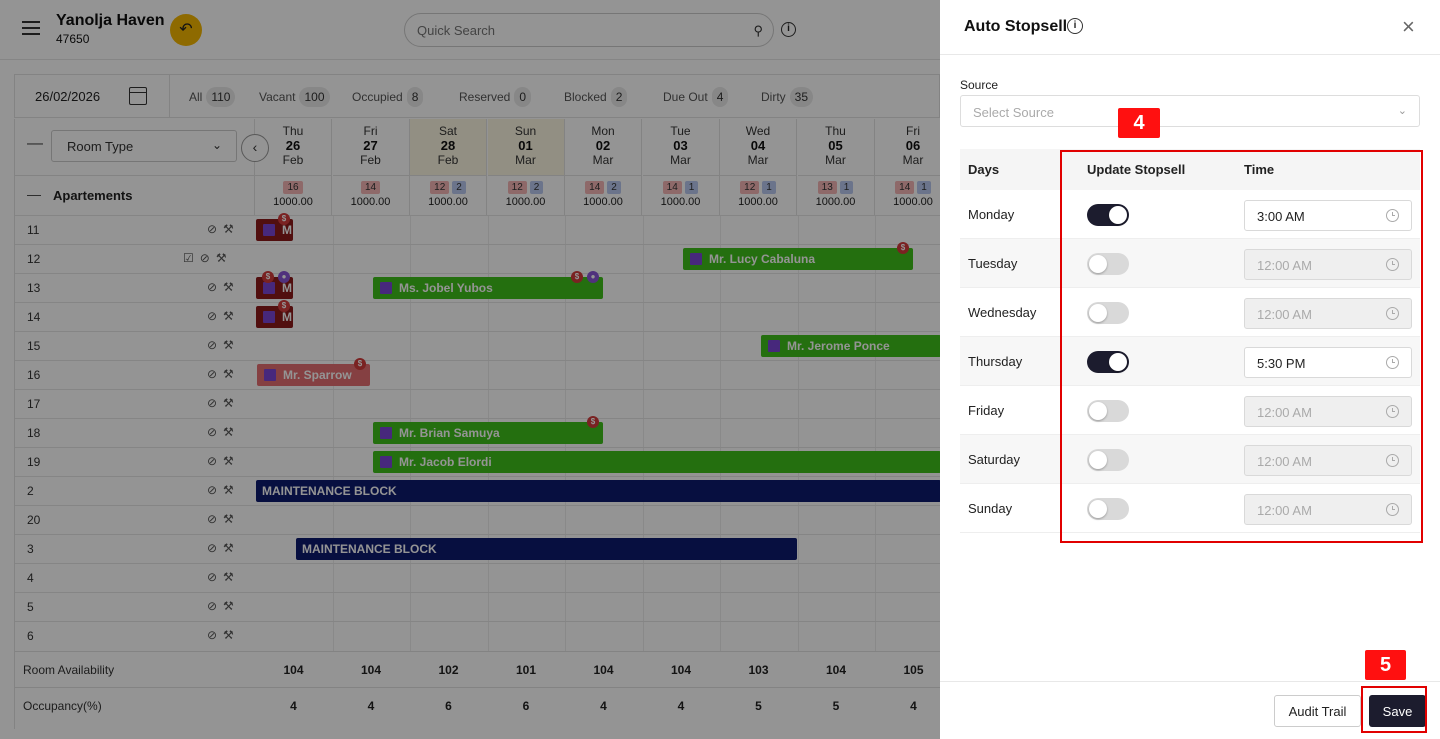  Describe the element at coordinates (1317, 711) in the screenshot. I see `audit-trail-button: Audit Trail` at that location.